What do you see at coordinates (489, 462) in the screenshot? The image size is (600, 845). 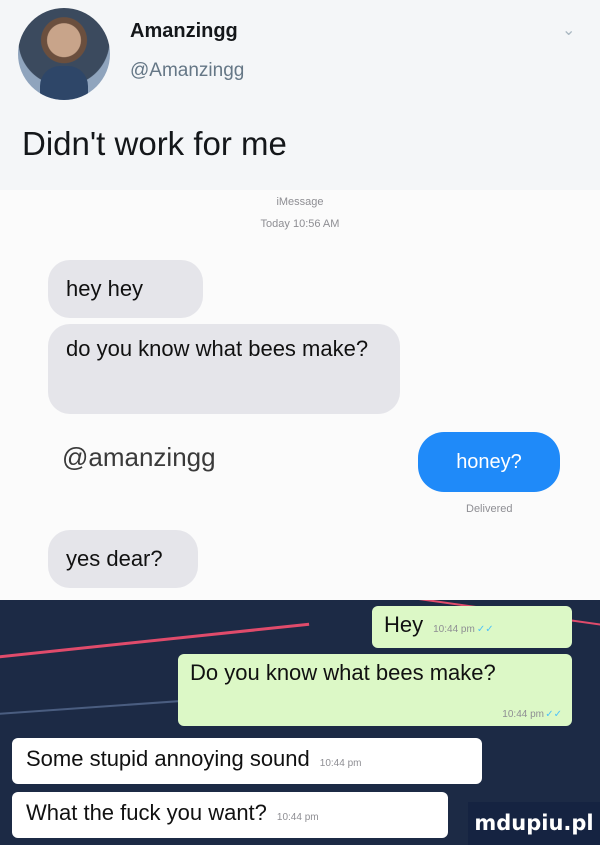 I see `sent-message-bubble: honey?` at bounding box center [489, 462].